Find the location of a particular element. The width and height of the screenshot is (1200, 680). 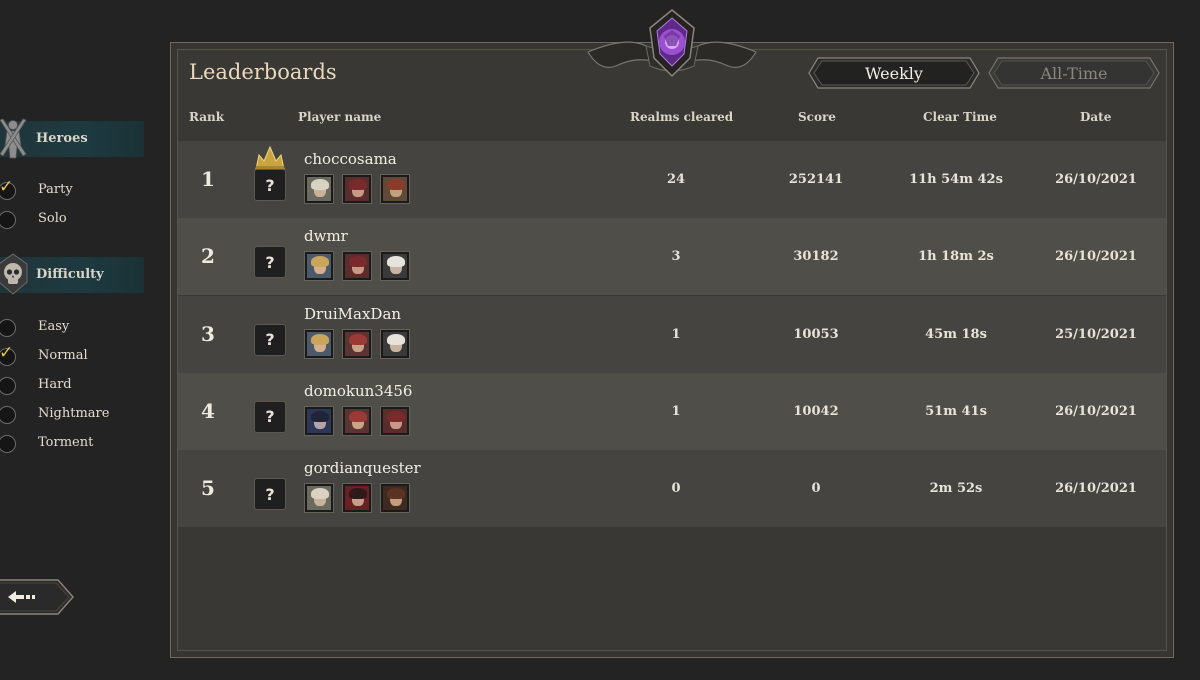

table-row: 3? DruiMaxDan 1 10053 45m 18s 25/10/2021 is located at coordinates (672, 334).